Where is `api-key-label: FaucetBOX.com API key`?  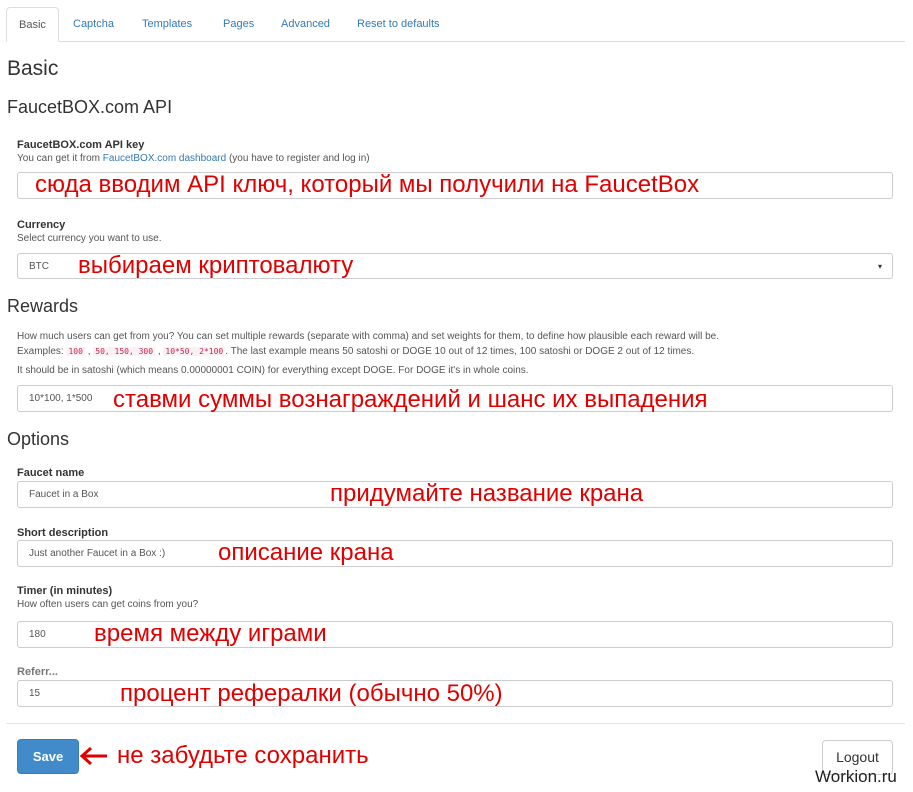 api-key-label: FaucetBOX.com API key is located at coordinates (81, 145).